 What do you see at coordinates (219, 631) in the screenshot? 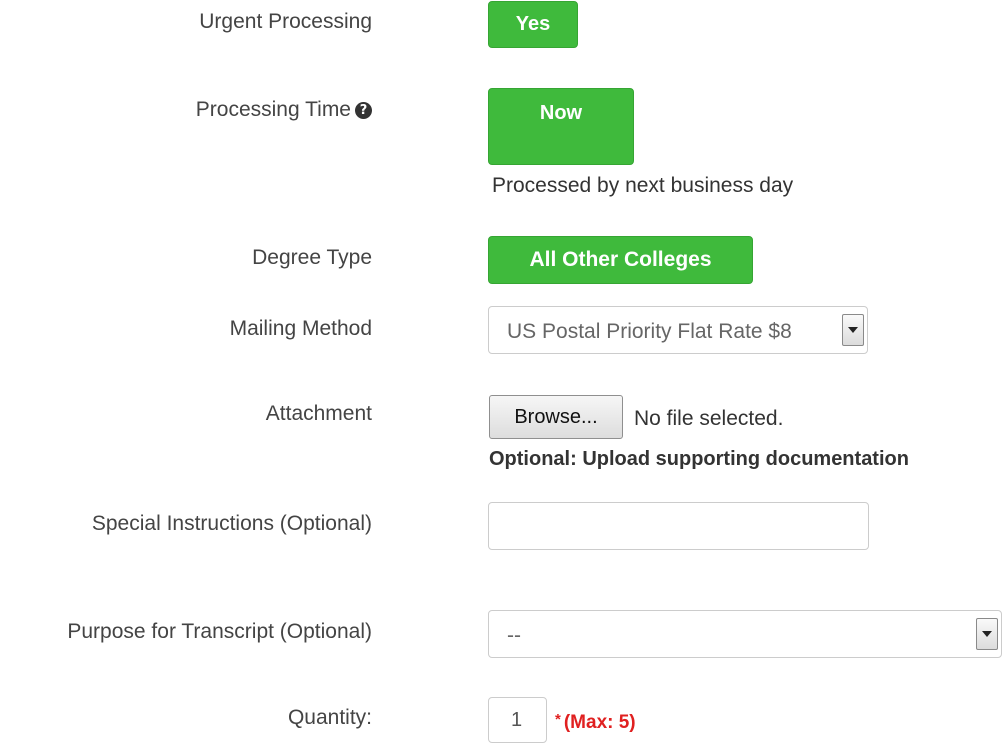
I see `purpose-label: Purpose for Transcript (Optional)` at bounding box center [219, 631].